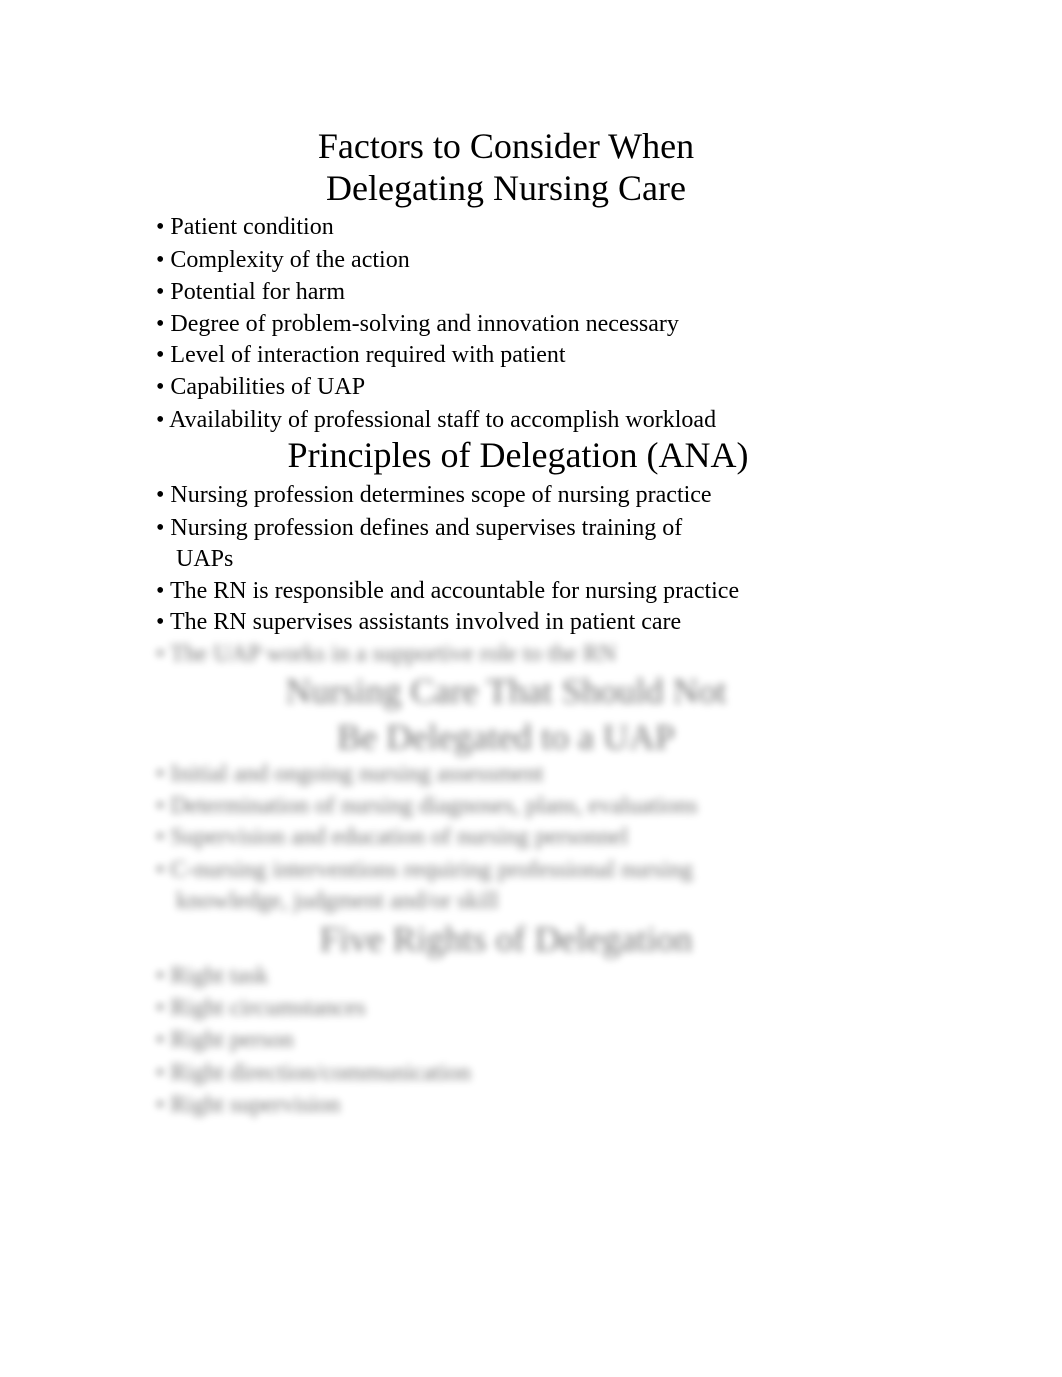 This screenshot has height=1377, width=1062. Describe the element at coordinates (506, 737) in the screenshot. I see `section3-title-line2: Be Delegated to a UAP` at that location.